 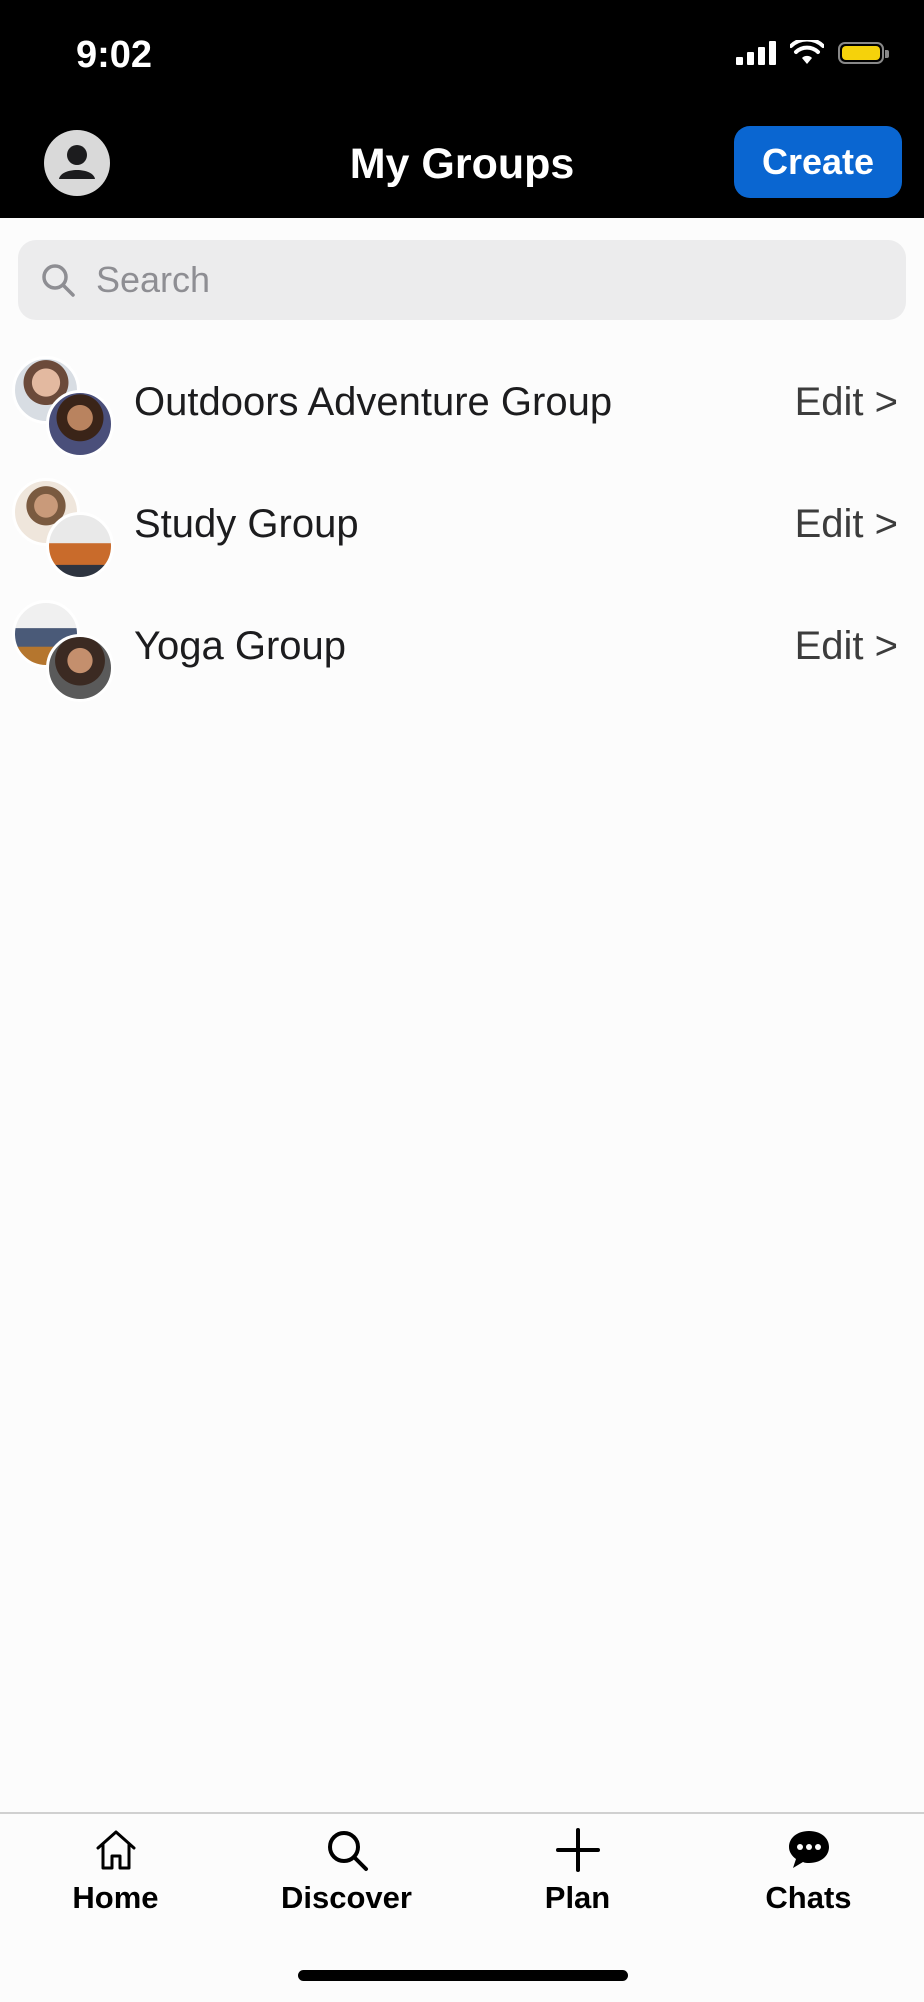 I want to click on search-input, so click(x=476, y=280).